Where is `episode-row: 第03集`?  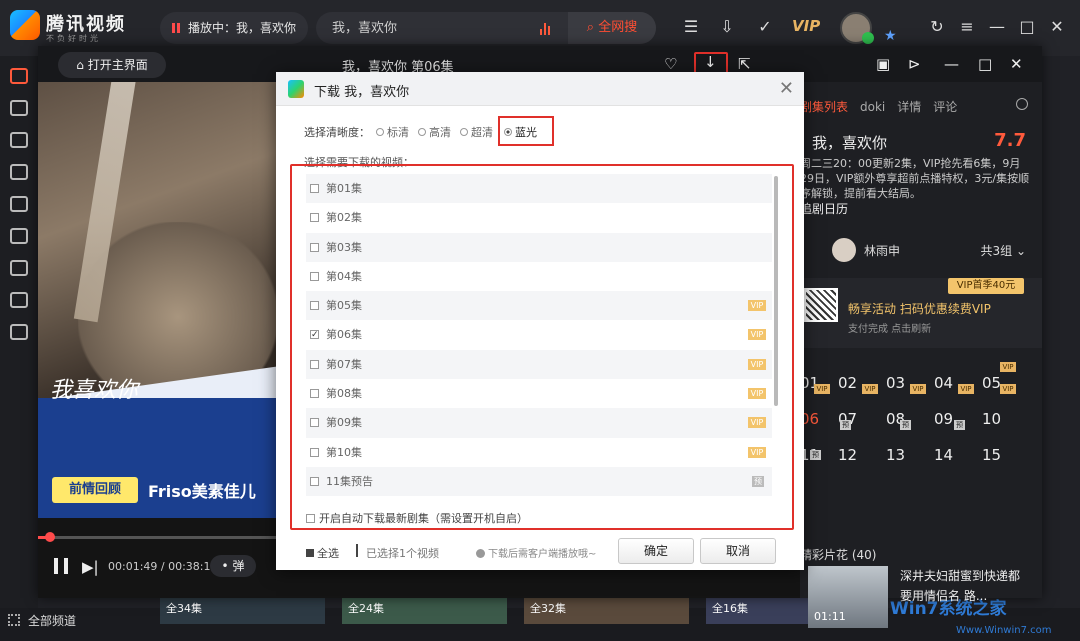
episode-row: 第03集 is located at coordinates (539, 247).